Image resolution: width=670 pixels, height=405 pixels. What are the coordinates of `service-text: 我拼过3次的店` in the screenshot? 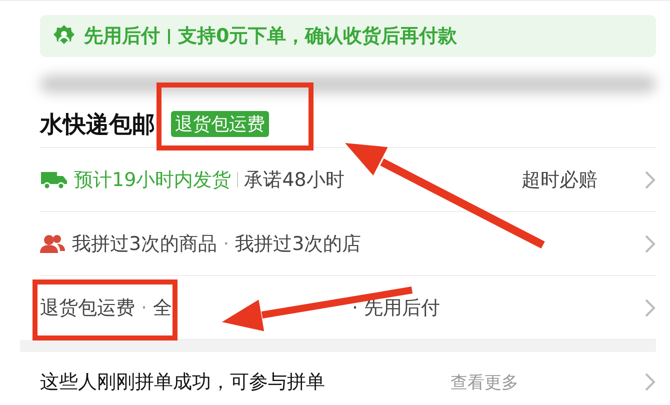 It's located at (298, 244).